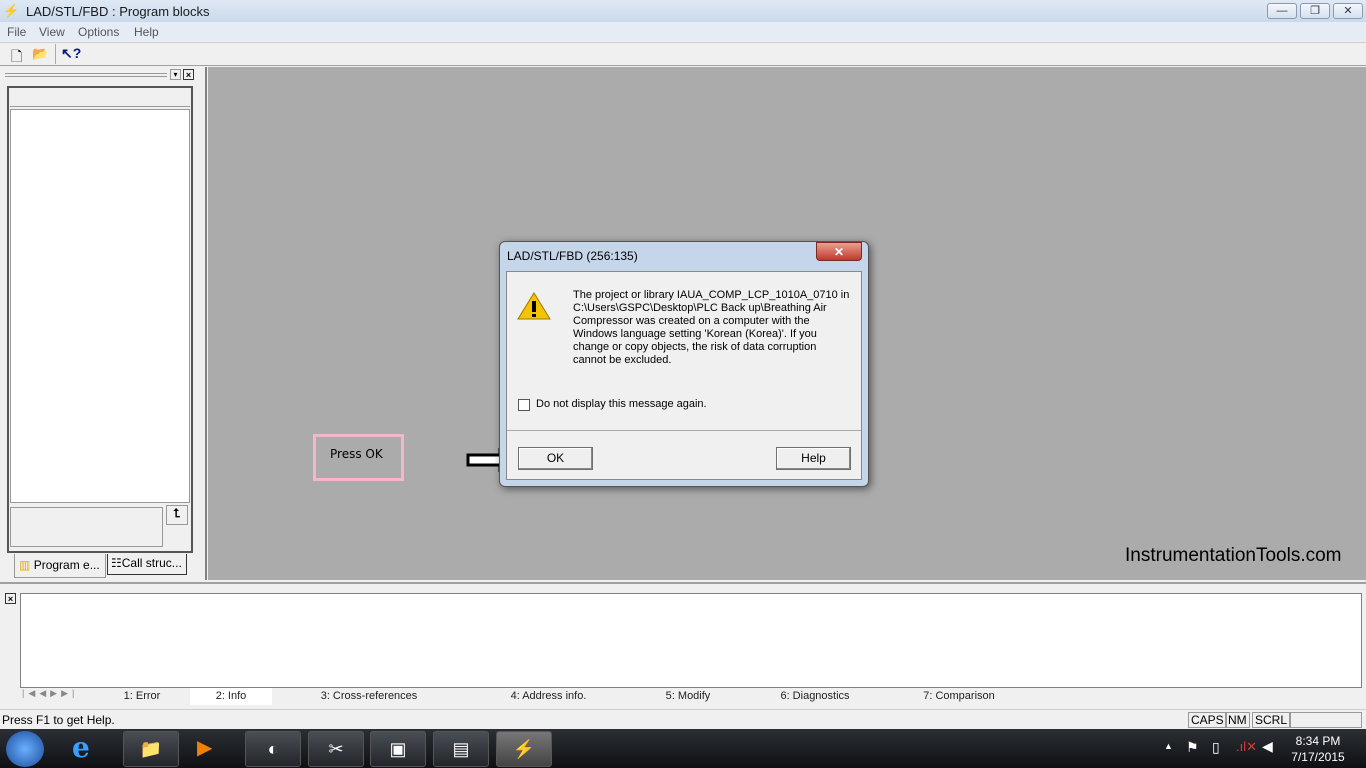 Image resolution: width=1366 pixels, height=768 pixels. I want to click on show-hidden-icons: ▲, so click(1168, 746).